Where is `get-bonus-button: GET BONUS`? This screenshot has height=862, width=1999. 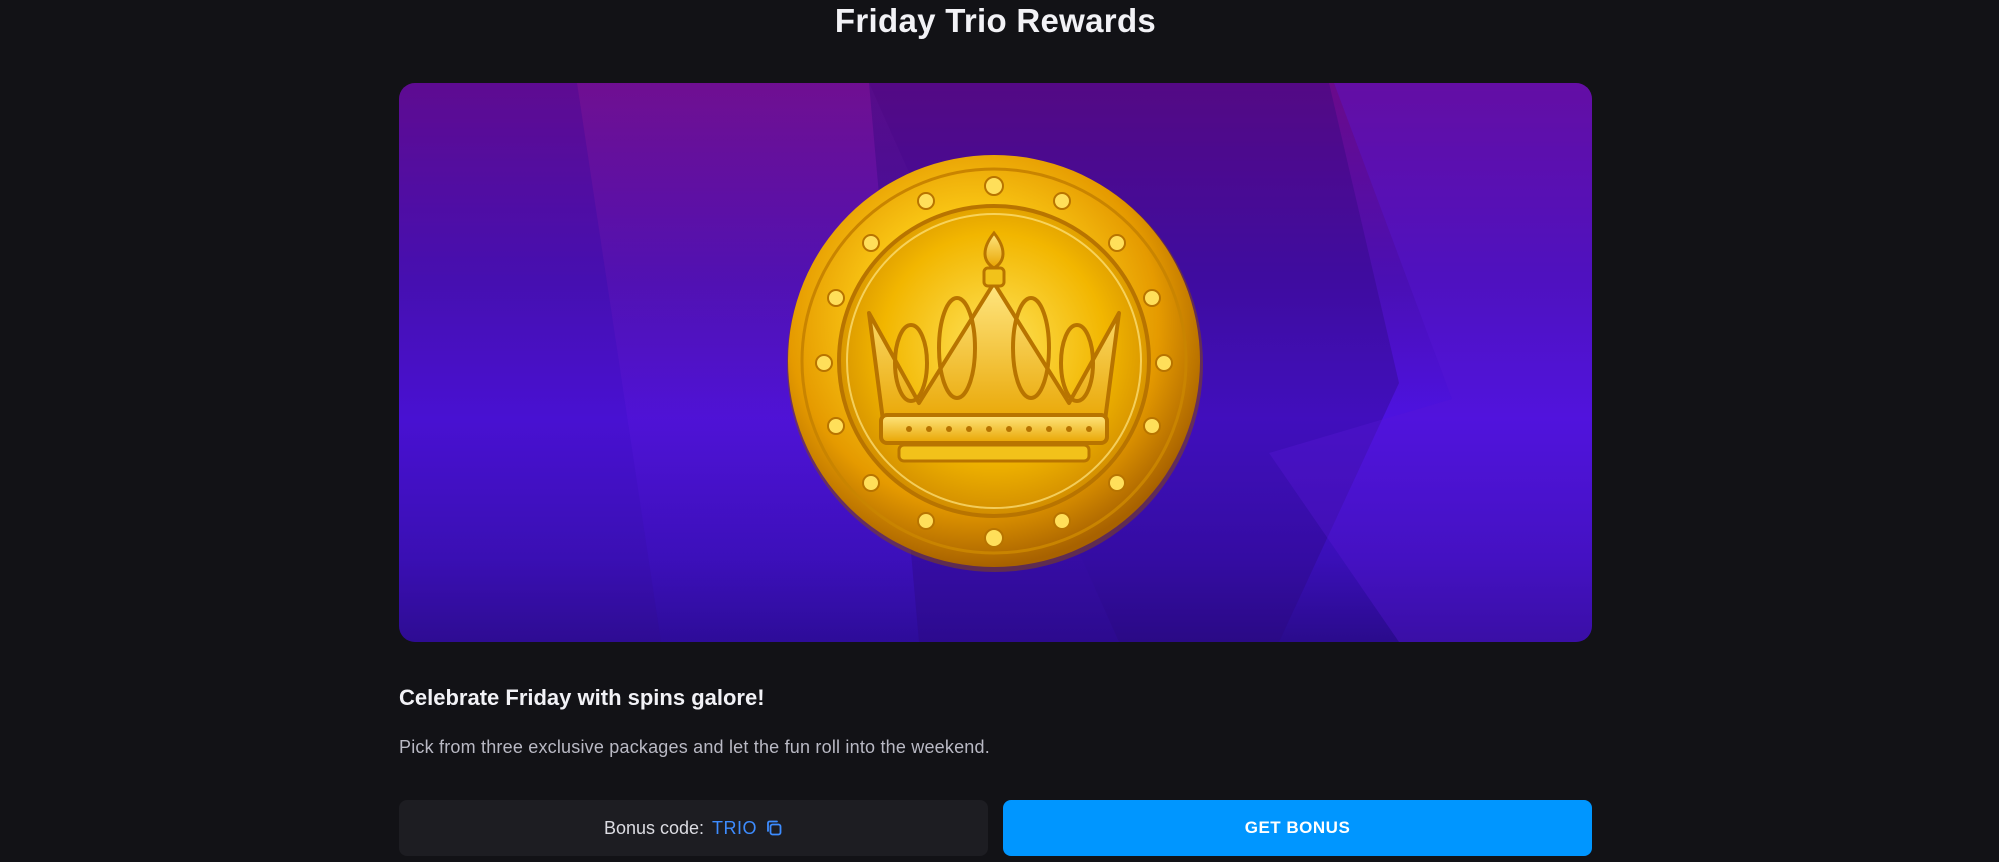 get-bonus-button: GET BONUS is located at coordinates (1297, 828).